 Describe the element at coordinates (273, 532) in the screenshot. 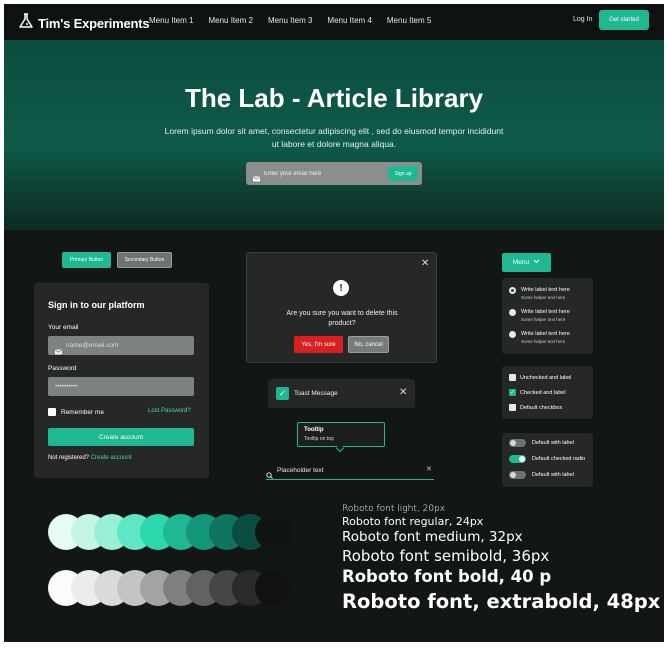

I see `green-swatch` at that location.